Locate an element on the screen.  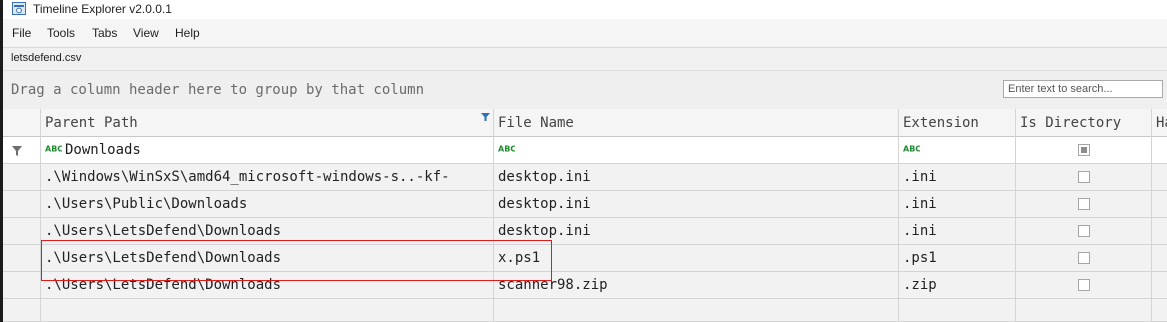
menu-view: View is located at coordinates (146, 33).